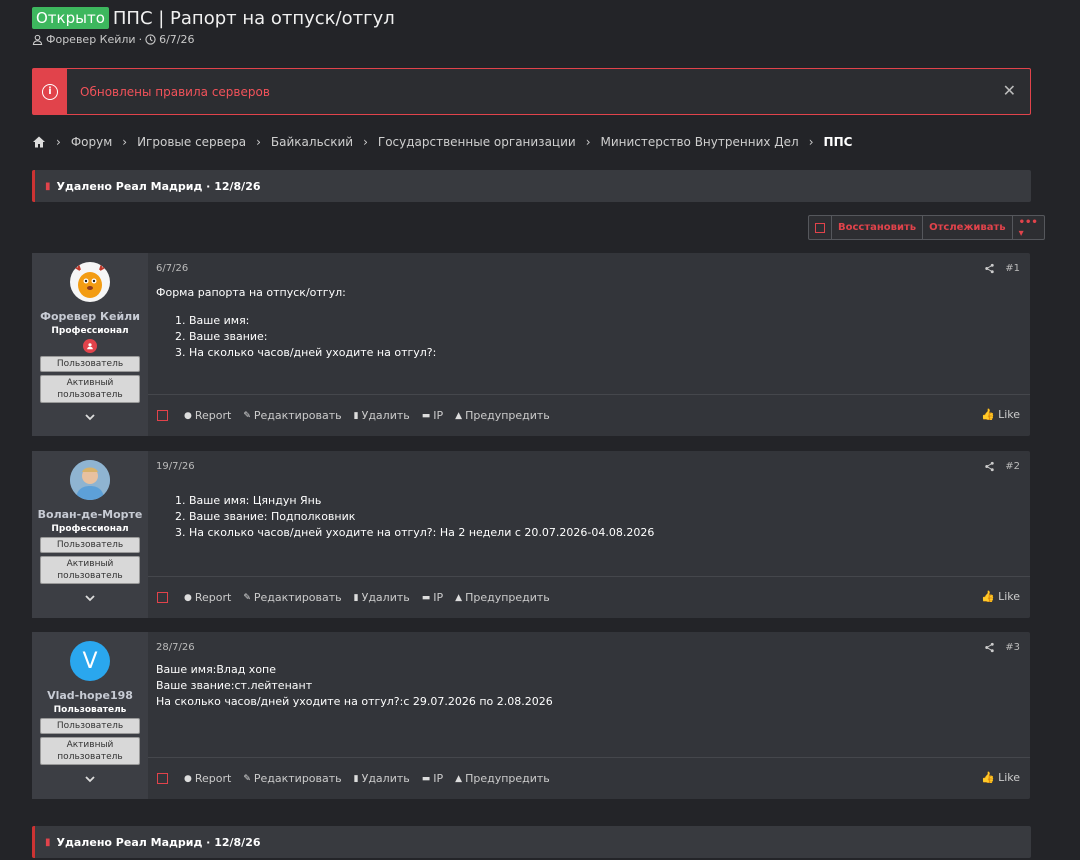  What do you see at coordinates (438, 415) in the screenshot?
I see `ip-label: IP` at bounding box center [438, 415].